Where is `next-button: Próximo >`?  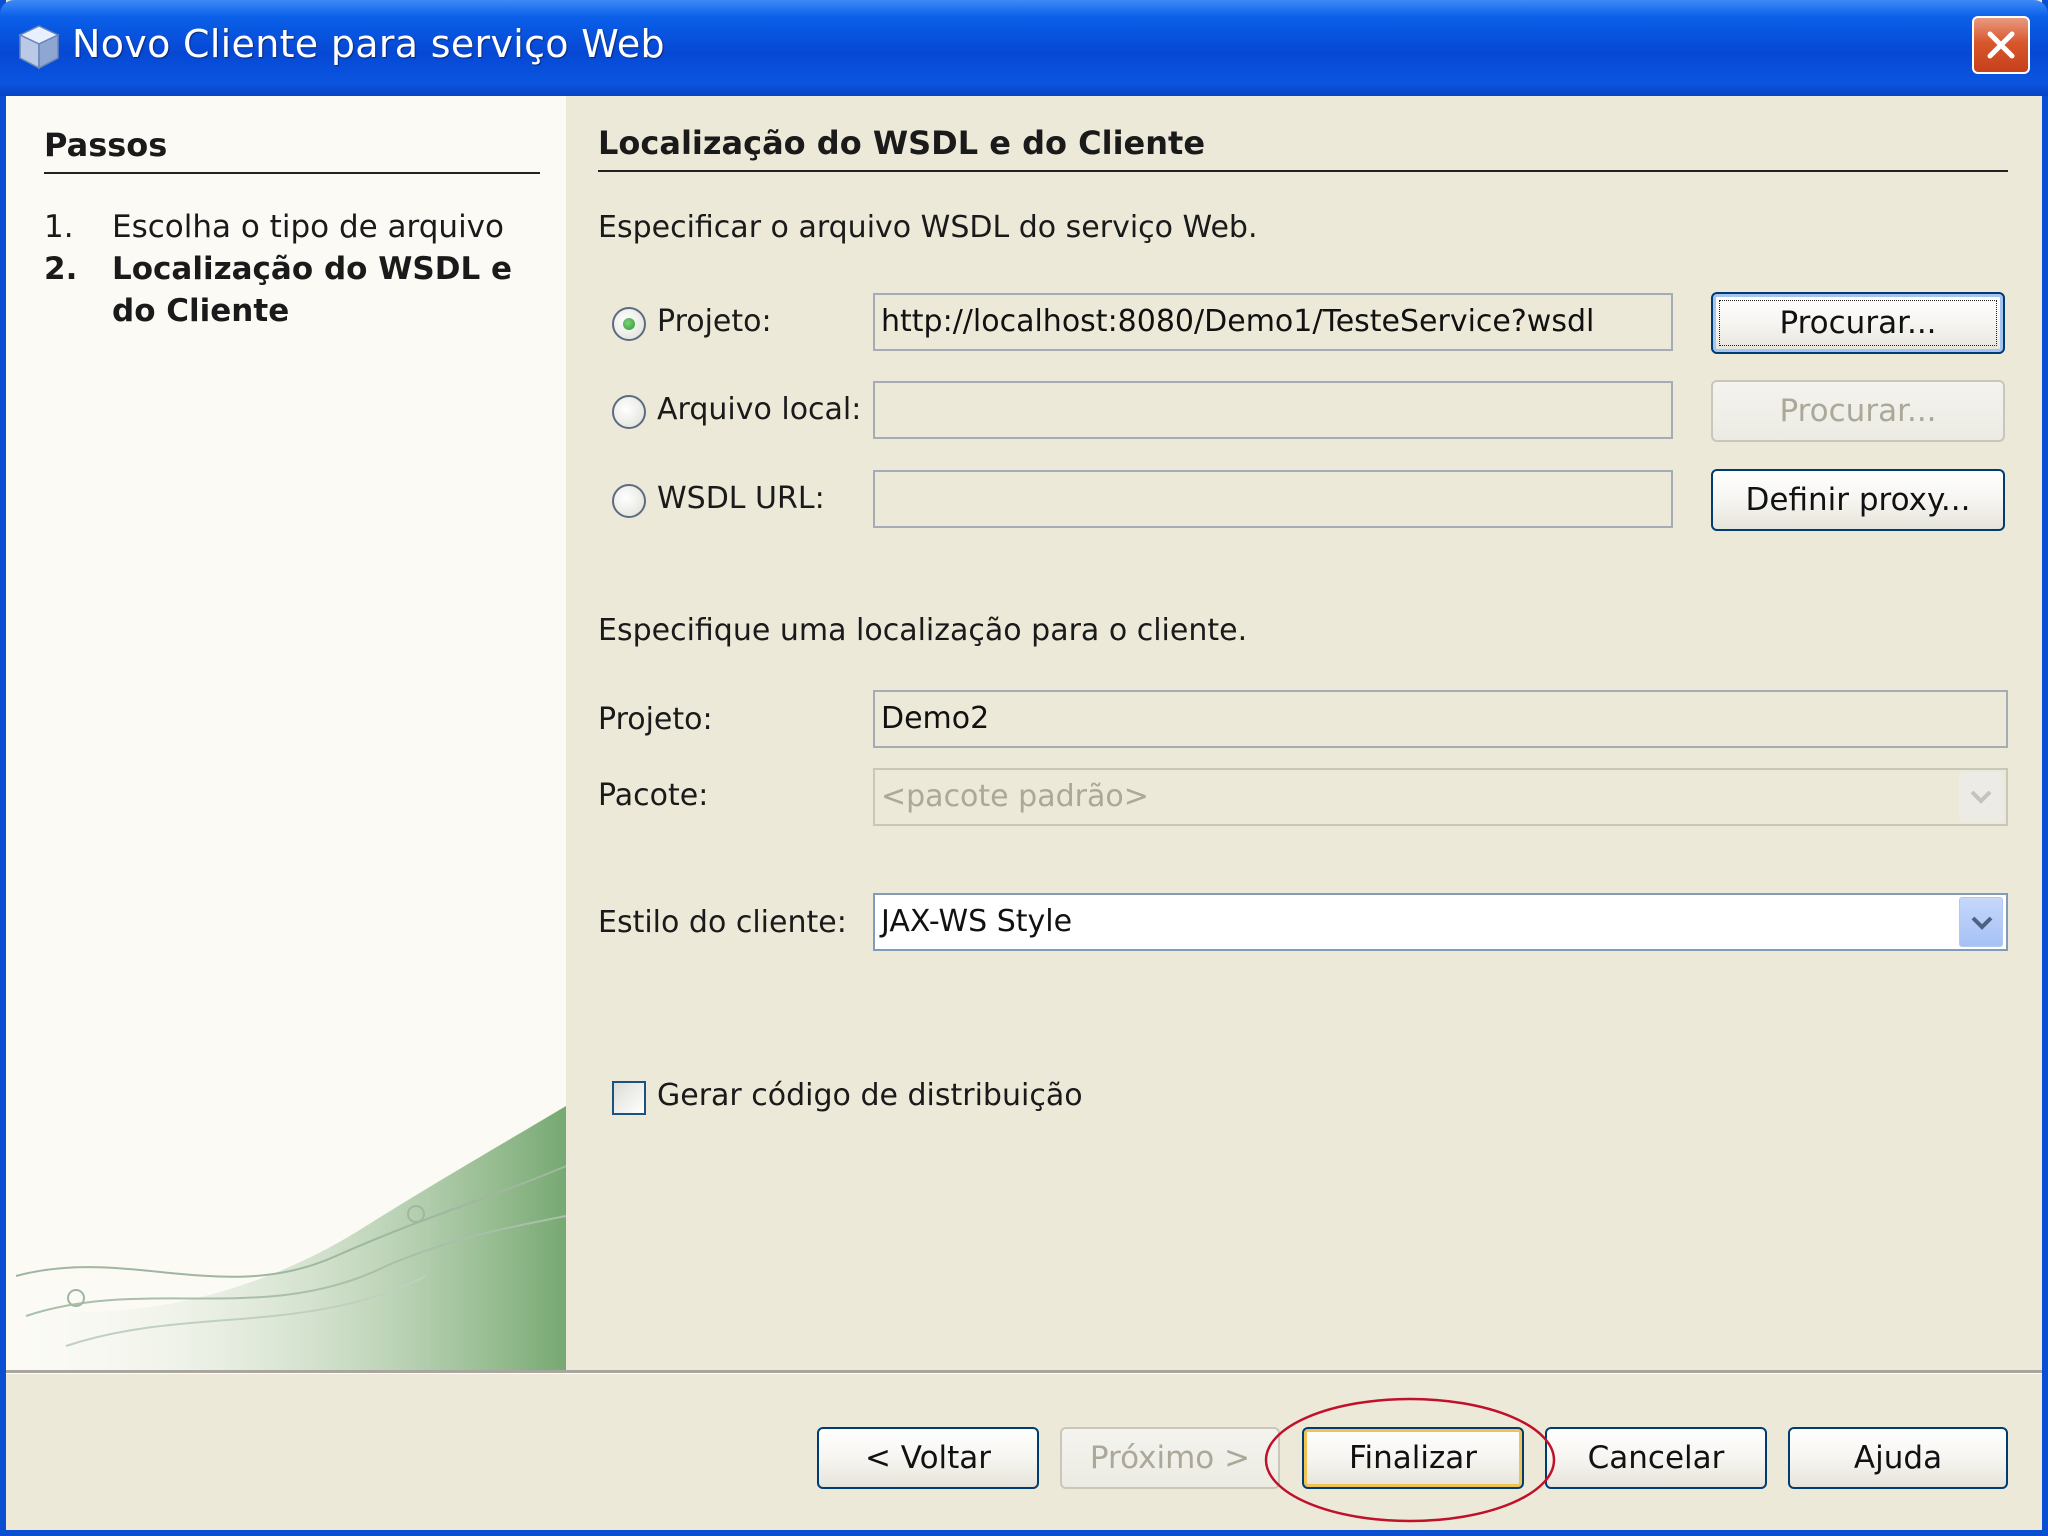
next-button: Próximo > is located at coordinates (1170, 1458).